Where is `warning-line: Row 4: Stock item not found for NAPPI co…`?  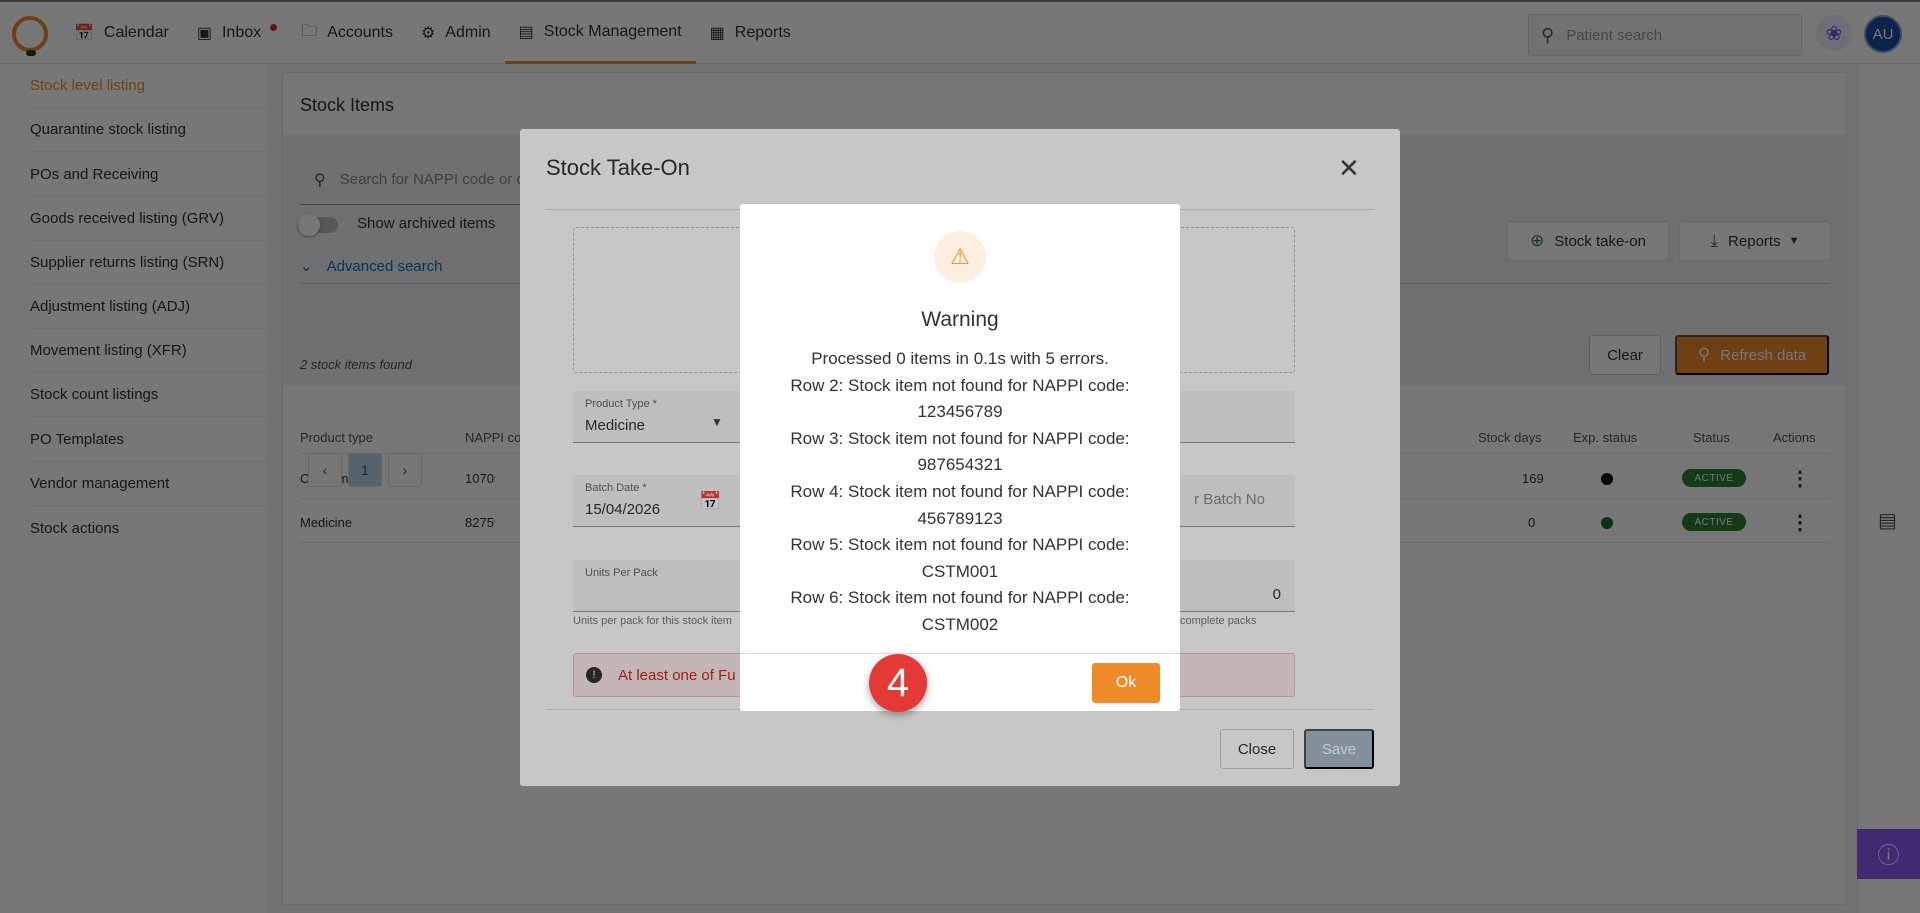 warning-line: Row 4: Stock item not found for NAPPI co… is located at coordinates (960, 491).